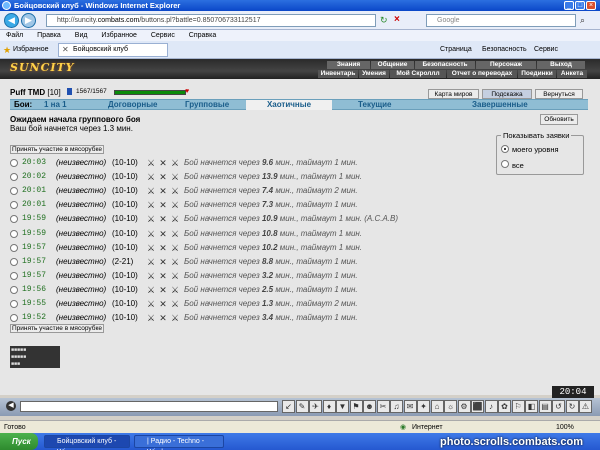 This screenshot has height=450, width=600. Describe the element at coordinates (536, 135) in the screenshot. I see `filter-legend: Показывать заявки` at that location.